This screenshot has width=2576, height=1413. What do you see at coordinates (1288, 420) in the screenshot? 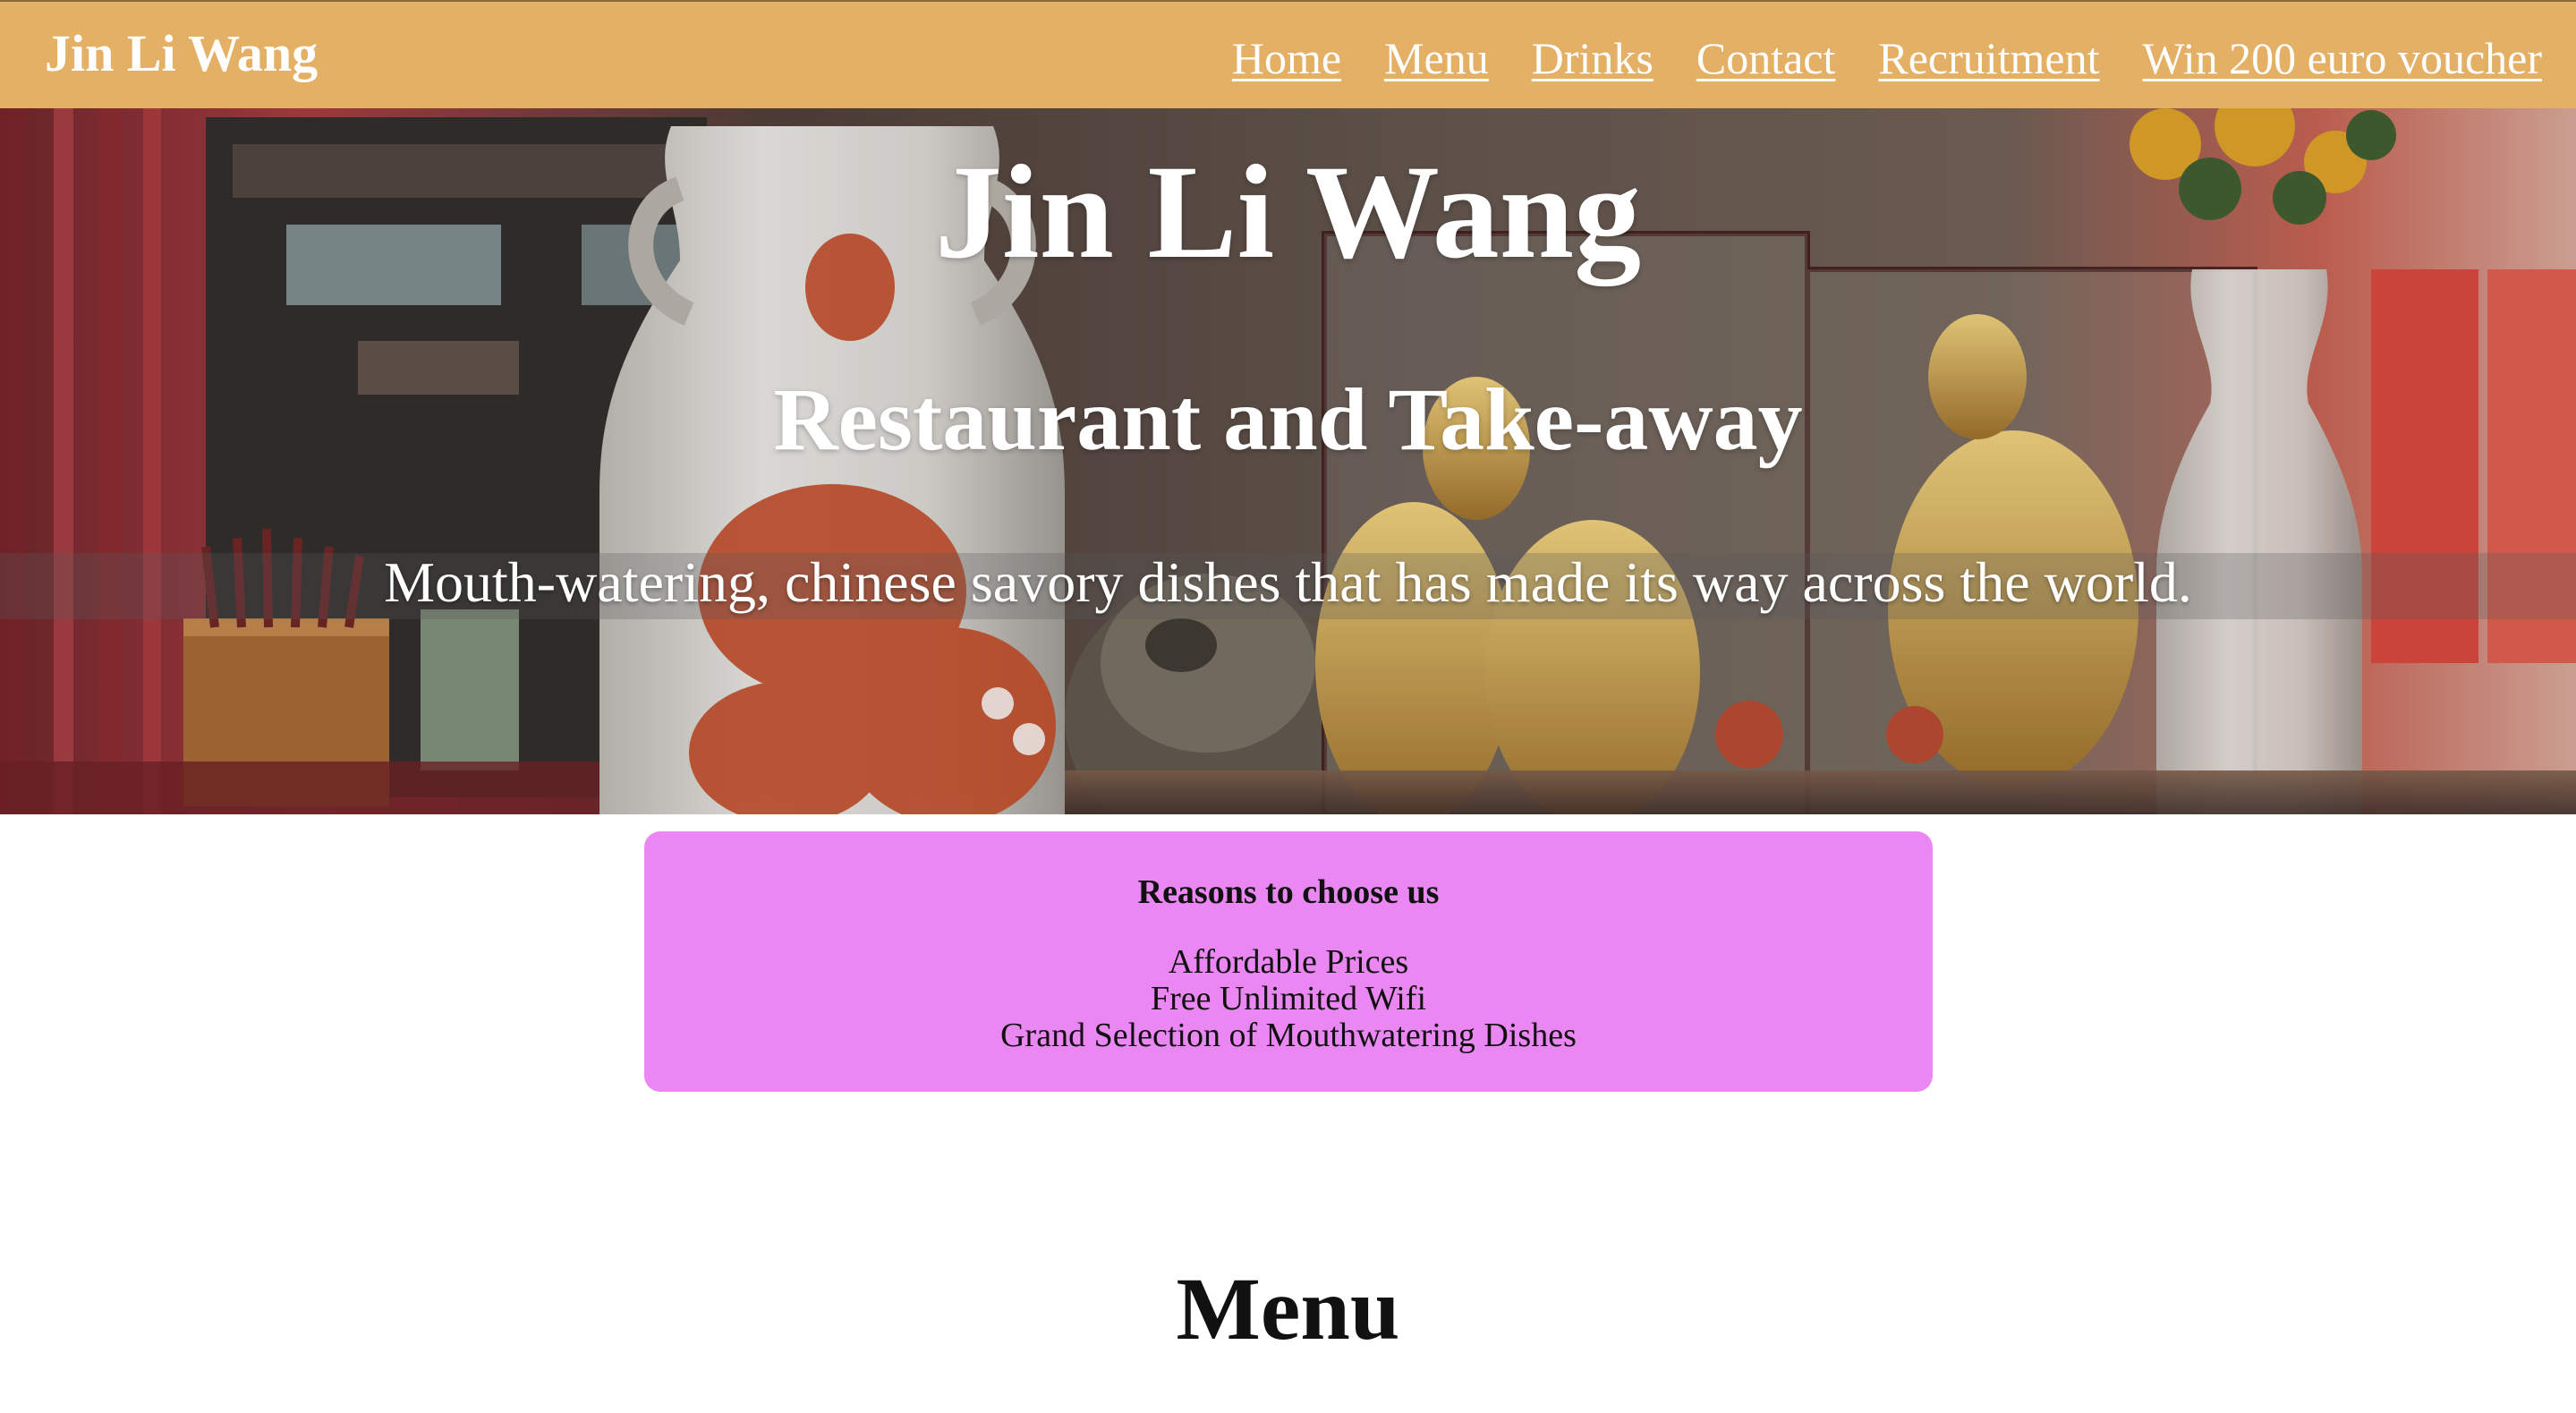
I see `hero-subtitle: Restaurant and Take-away` at bounding box center [1288, 420].